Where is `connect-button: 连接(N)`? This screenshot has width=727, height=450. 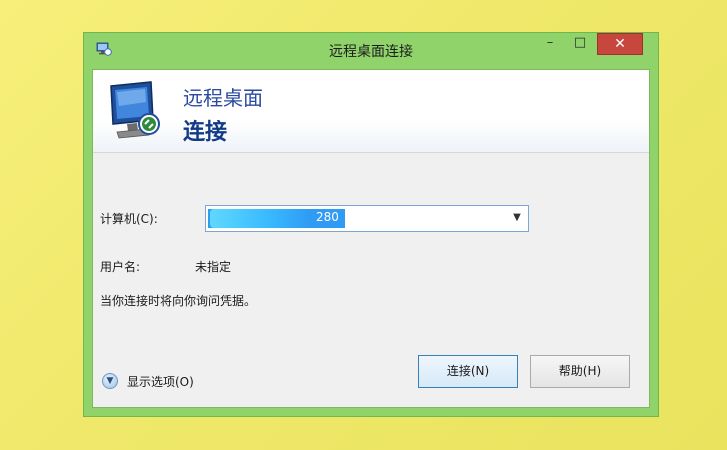
connect-button: 连接(N) is located at coordinates (468, 371).